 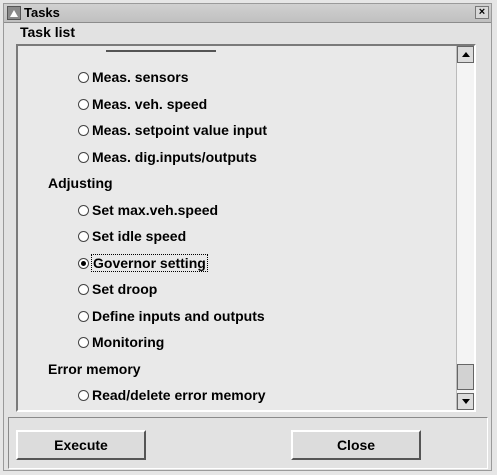 I want to click on clipped-item-fragment, so click(x=161, y=49).